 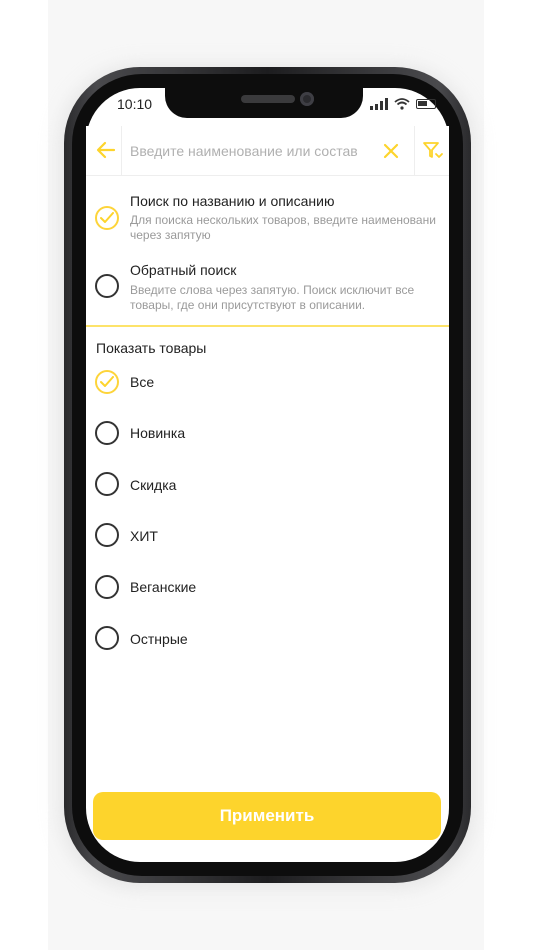 I want to click on battery-icon, so click(x=426, y=104).